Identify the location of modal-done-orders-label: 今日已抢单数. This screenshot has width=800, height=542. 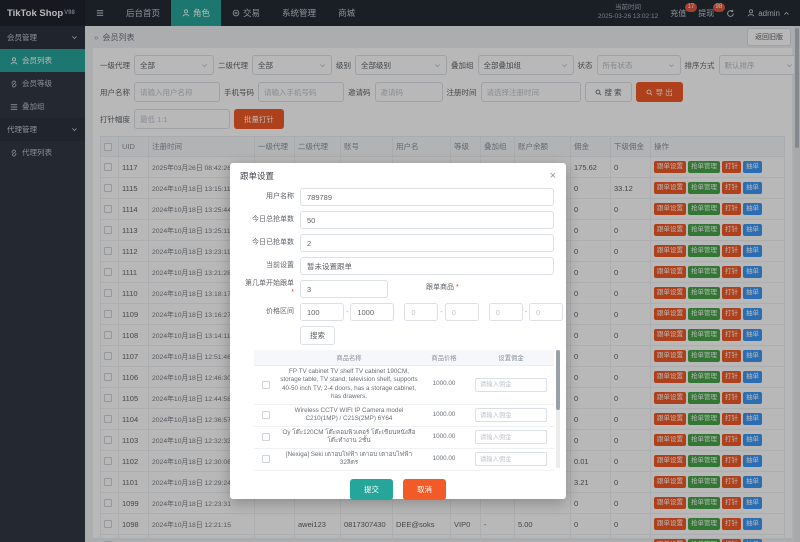
(273, 242).